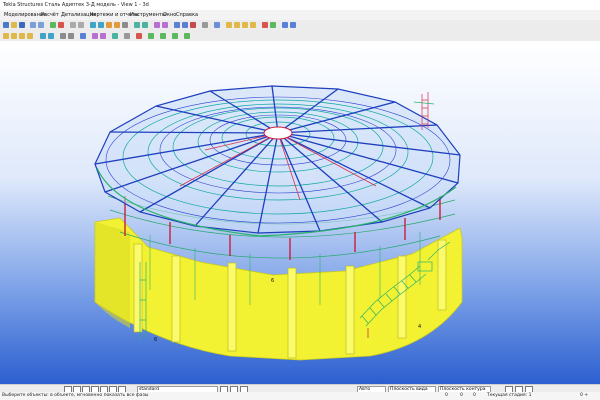 The width and height of the screenshot is (600, 400). I want to click on roof-center-ring, so click(278, 133).